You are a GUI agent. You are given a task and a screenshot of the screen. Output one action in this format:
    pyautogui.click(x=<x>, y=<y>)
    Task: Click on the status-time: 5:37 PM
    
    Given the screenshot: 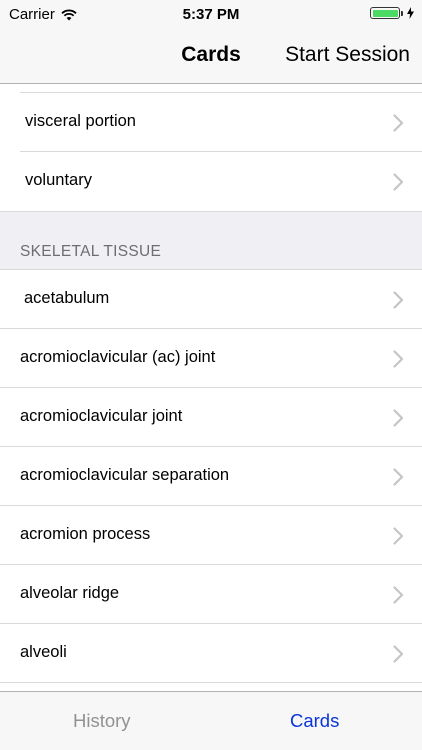 What is the action you would take?
    pyautogui.click(x=211, y=14)
    